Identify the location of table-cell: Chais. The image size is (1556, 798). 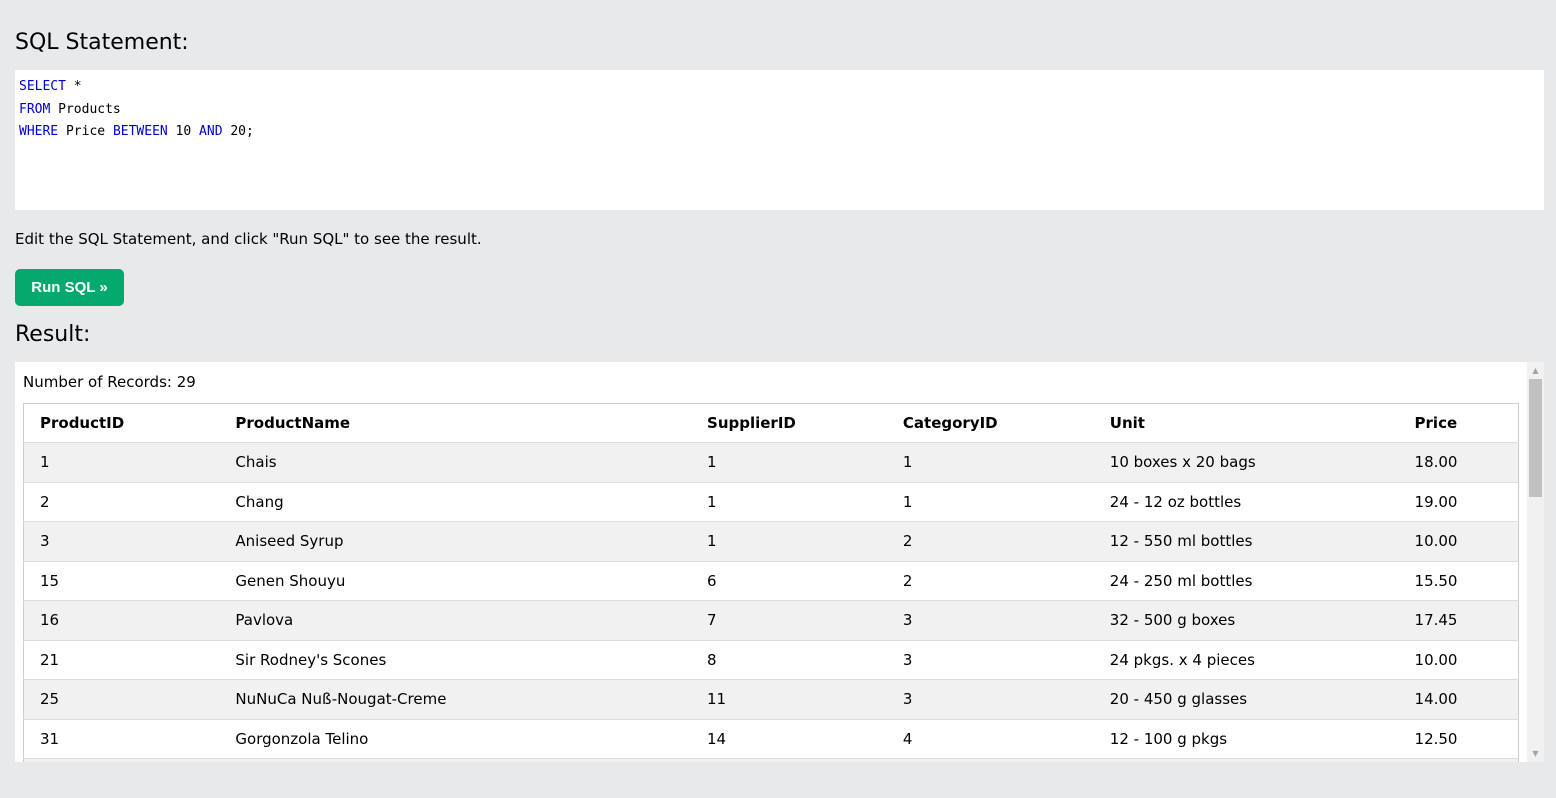
(455, 462).